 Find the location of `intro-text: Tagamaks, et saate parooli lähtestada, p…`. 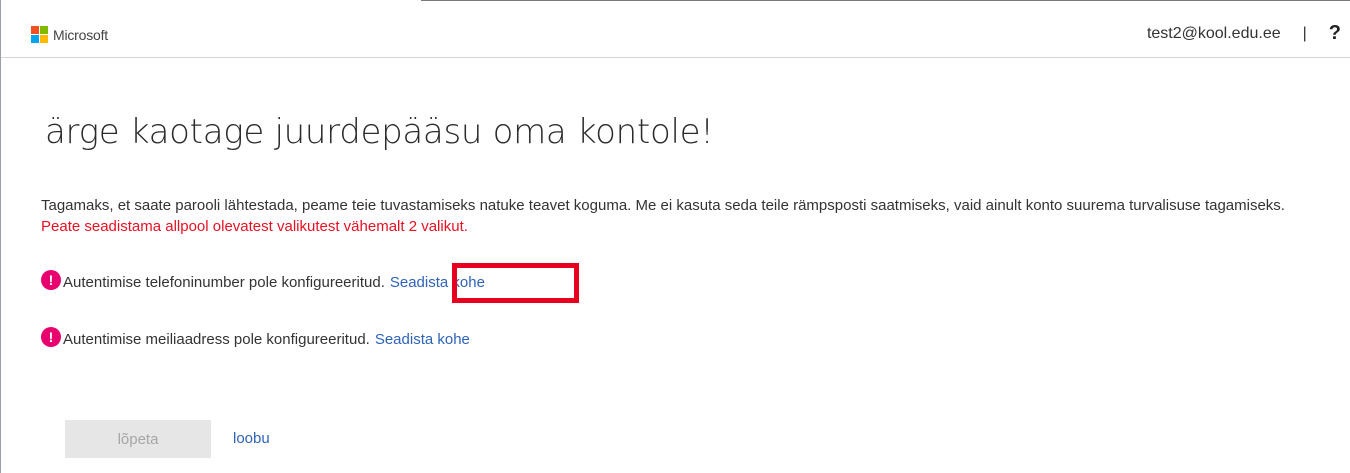

intro-text: Tagamaks, et saate parooli lähtestada, p… is located at coordinates (663, 205).